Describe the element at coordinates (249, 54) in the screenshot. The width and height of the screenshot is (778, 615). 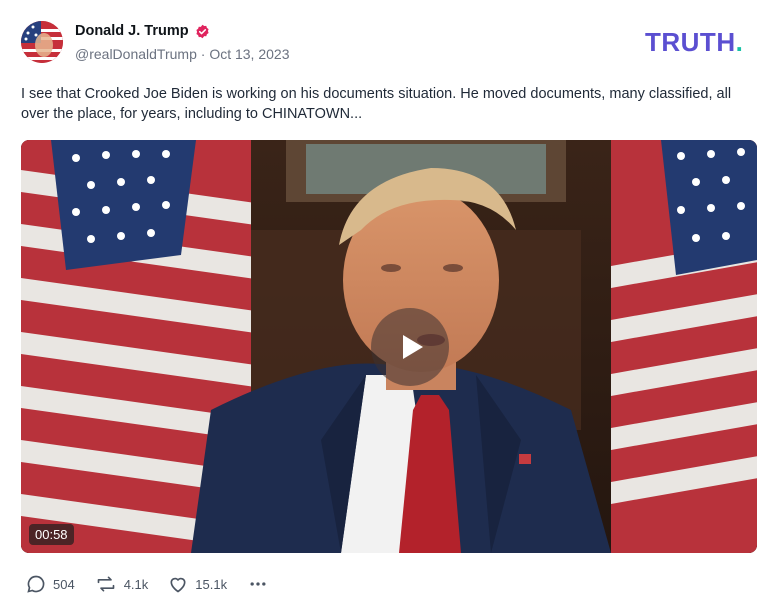
I see `post-date: Oct 13, 2023` at that location.